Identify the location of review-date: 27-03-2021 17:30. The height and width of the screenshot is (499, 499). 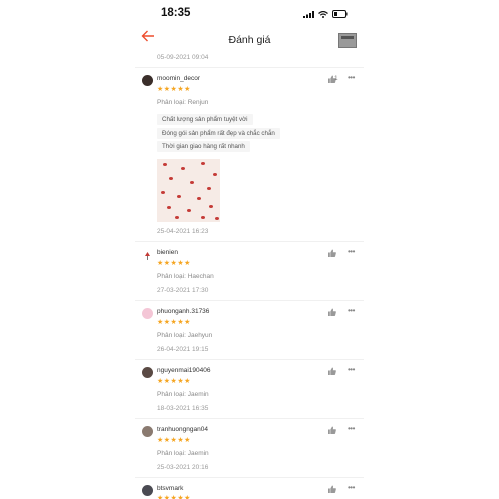
(183, 290).